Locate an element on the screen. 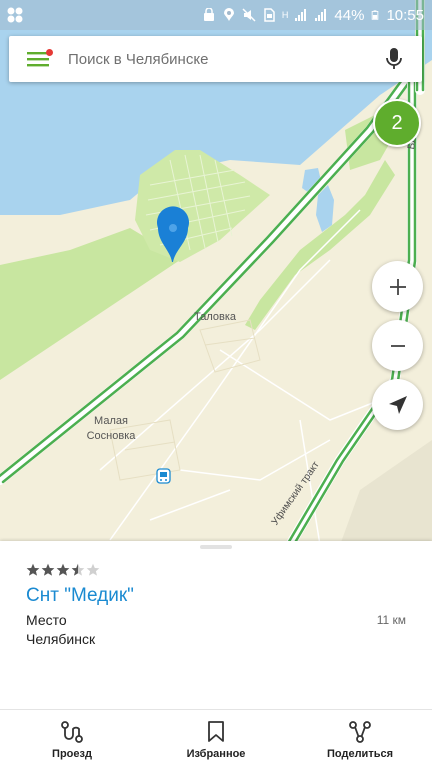 Image resolution: width=432 pixels, height=768 pixels. menu-button is located at coordinates (38, 59).